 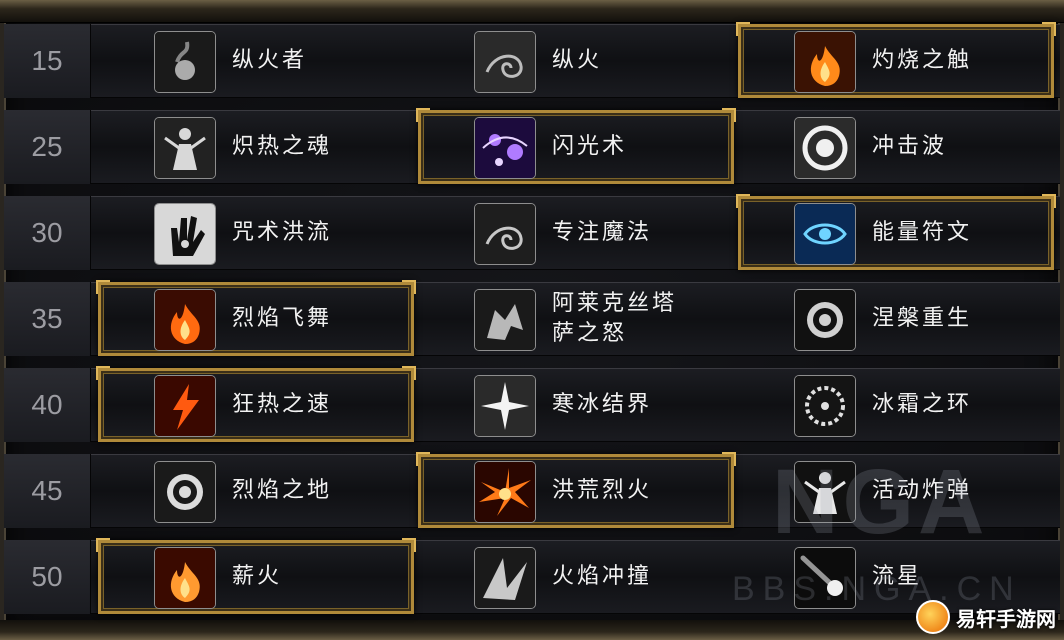 I want to click on ice-ward-icon, so click(x=505, y=406).